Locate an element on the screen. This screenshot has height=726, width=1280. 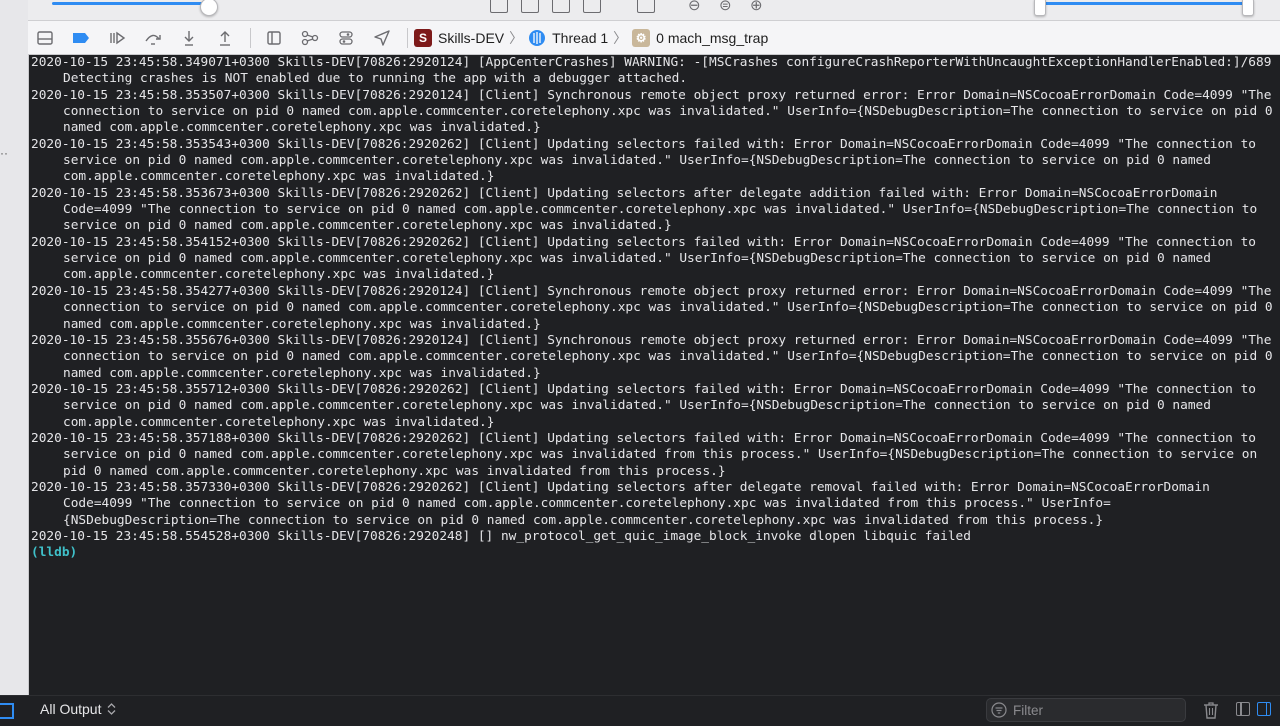
step-out-button is located at coordinates (225, 38).